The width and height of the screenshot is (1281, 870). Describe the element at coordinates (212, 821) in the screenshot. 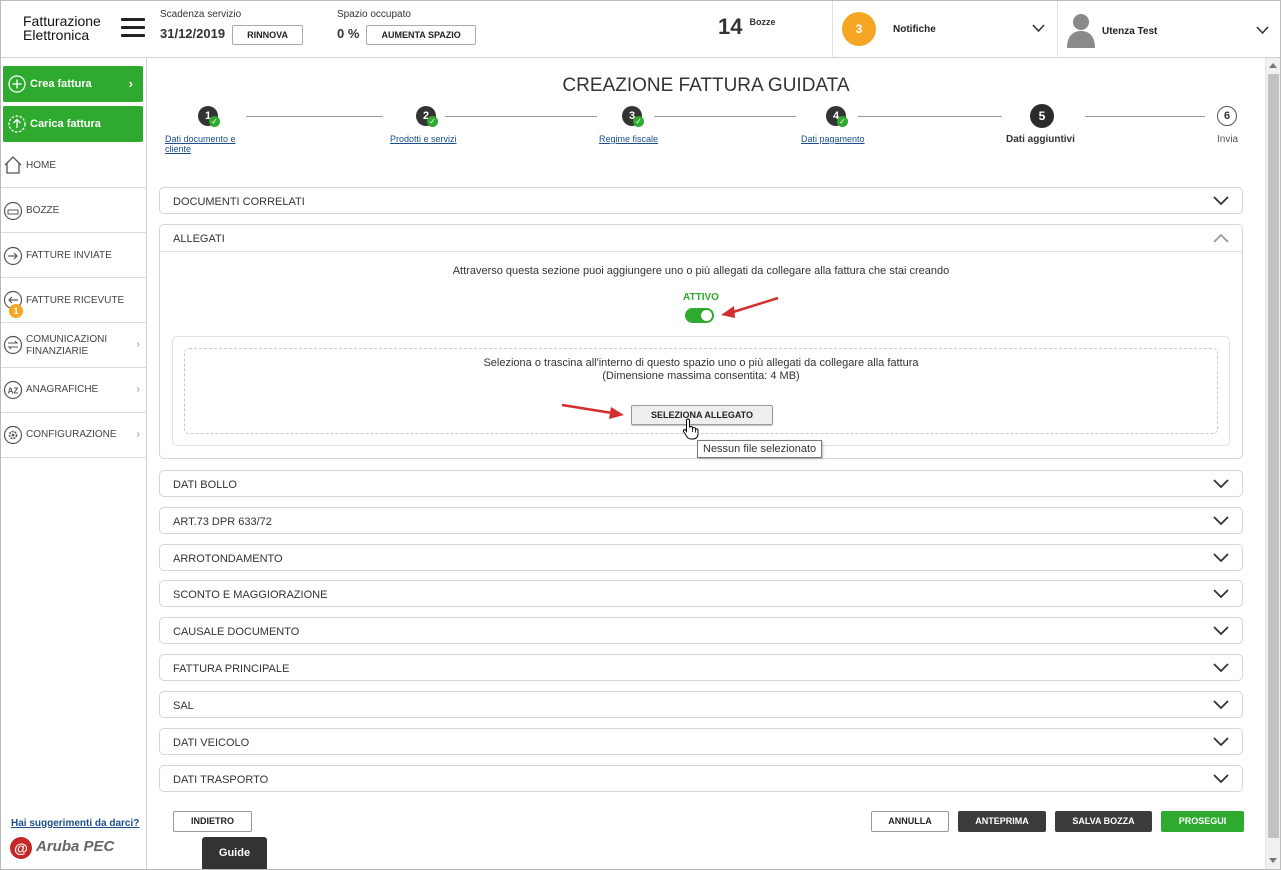

I see `back-button: INDIETRO` at that location.